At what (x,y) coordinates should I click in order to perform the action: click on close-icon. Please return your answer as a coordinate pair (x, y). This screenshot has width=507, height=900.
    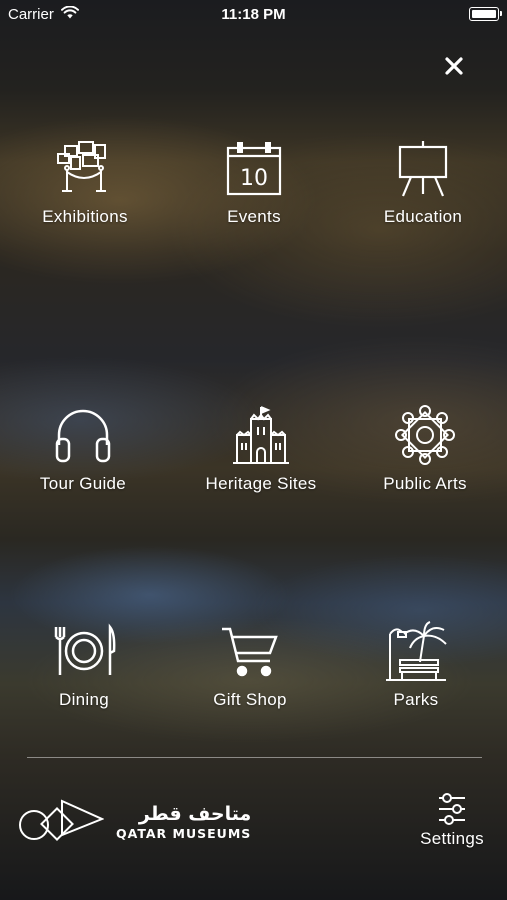
    Looking at the image, I should click on (454, 66).